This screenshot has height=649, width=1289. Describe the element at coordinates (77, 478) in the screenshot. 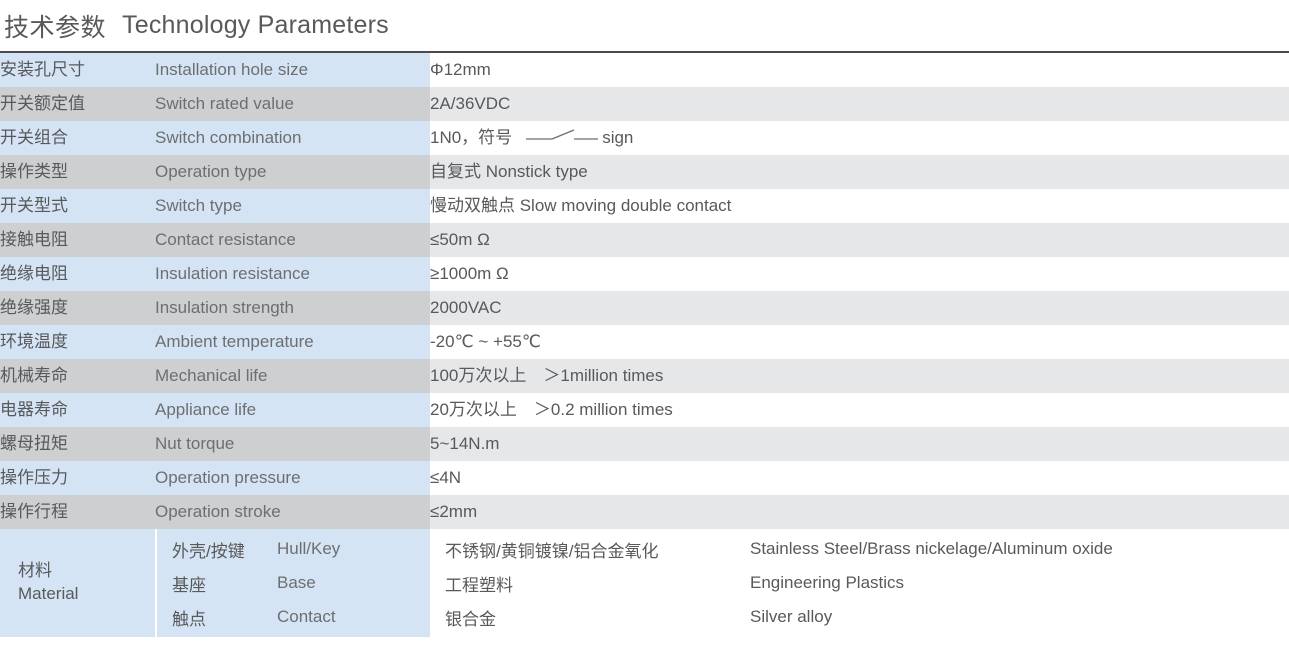

I see `param-name-cn: 操作压力` at that location.